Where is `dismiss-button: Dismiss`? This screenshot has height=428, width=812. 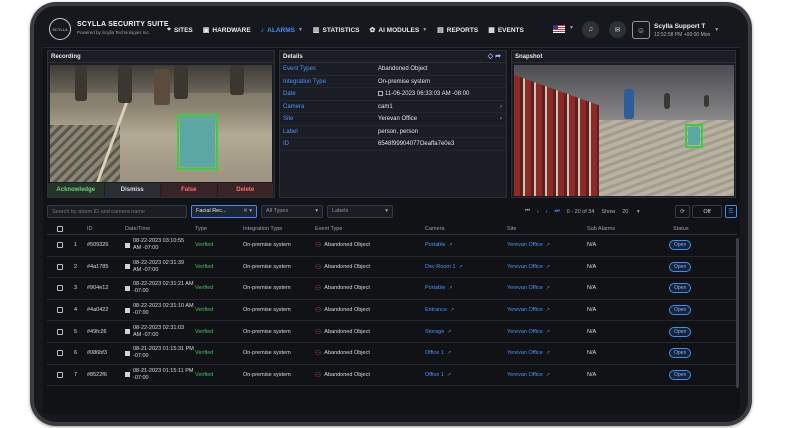
dismiss-button: Dismiss is located at coordinates (132, 190).